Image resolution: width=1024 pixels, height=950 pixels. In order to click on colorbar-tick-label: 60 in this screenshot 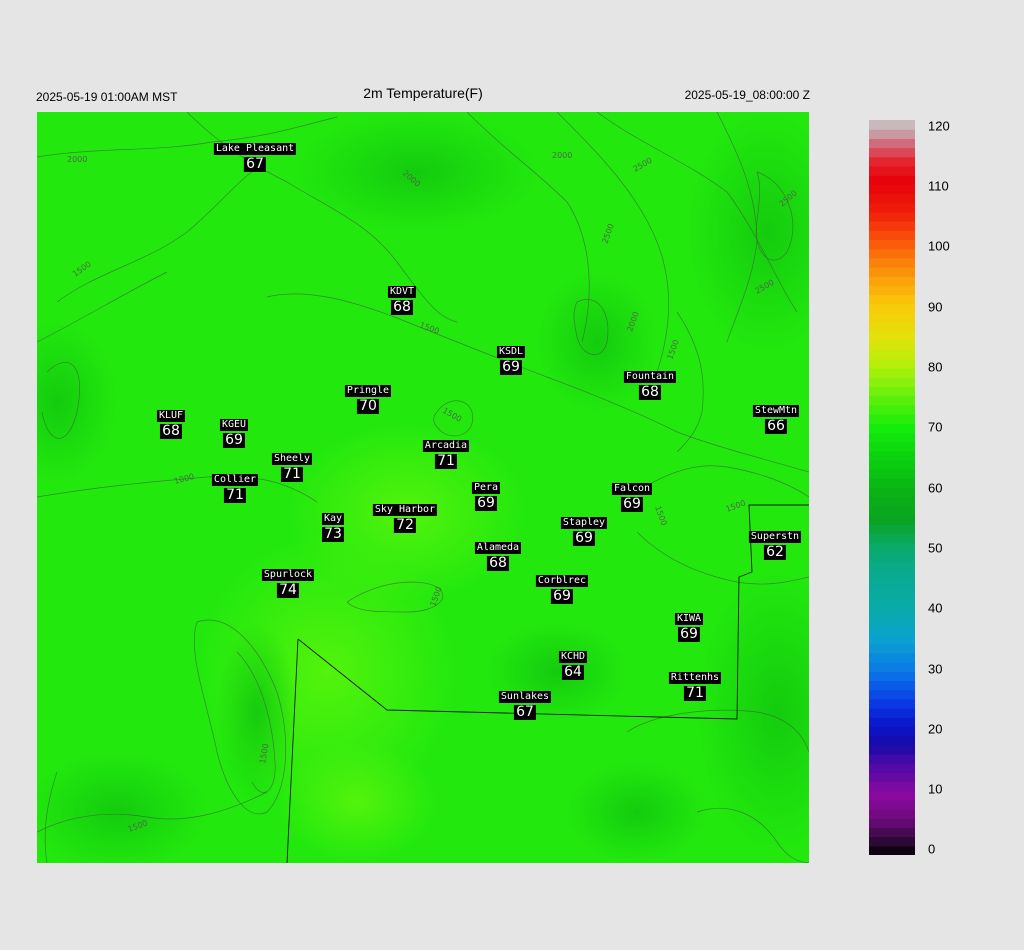, I will do `click(935, 488)`.